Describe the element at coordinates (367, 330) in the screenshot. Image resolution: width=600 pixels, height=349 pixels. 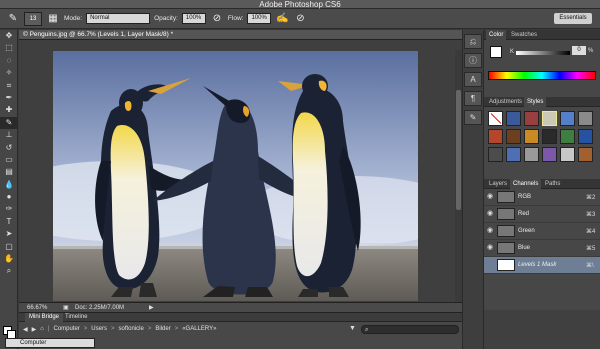
I see `search-icon: ⌕` at that location.